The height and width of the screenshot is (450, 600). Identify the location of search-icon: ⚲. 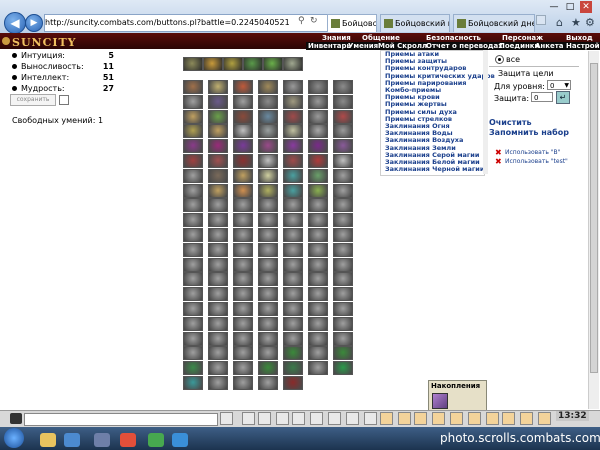
(301, 21).